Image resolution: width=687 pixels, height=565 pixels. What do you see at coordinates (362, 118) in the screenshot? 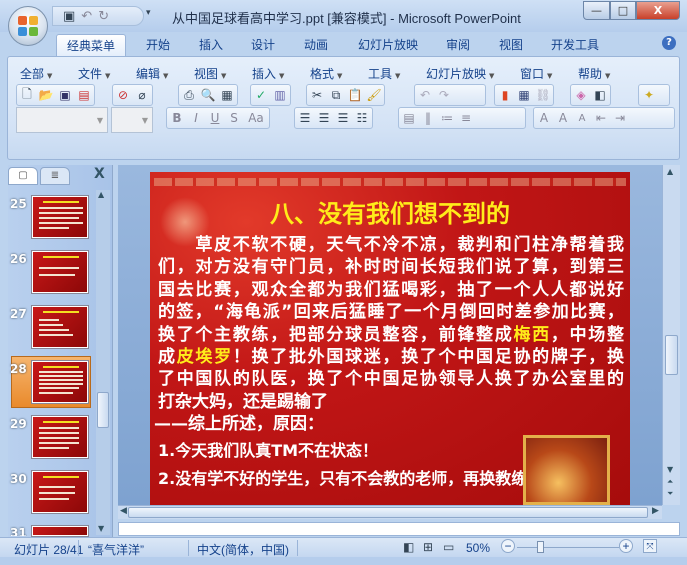
I see `justify-icon: ☷` at bounding box center [362, 118].